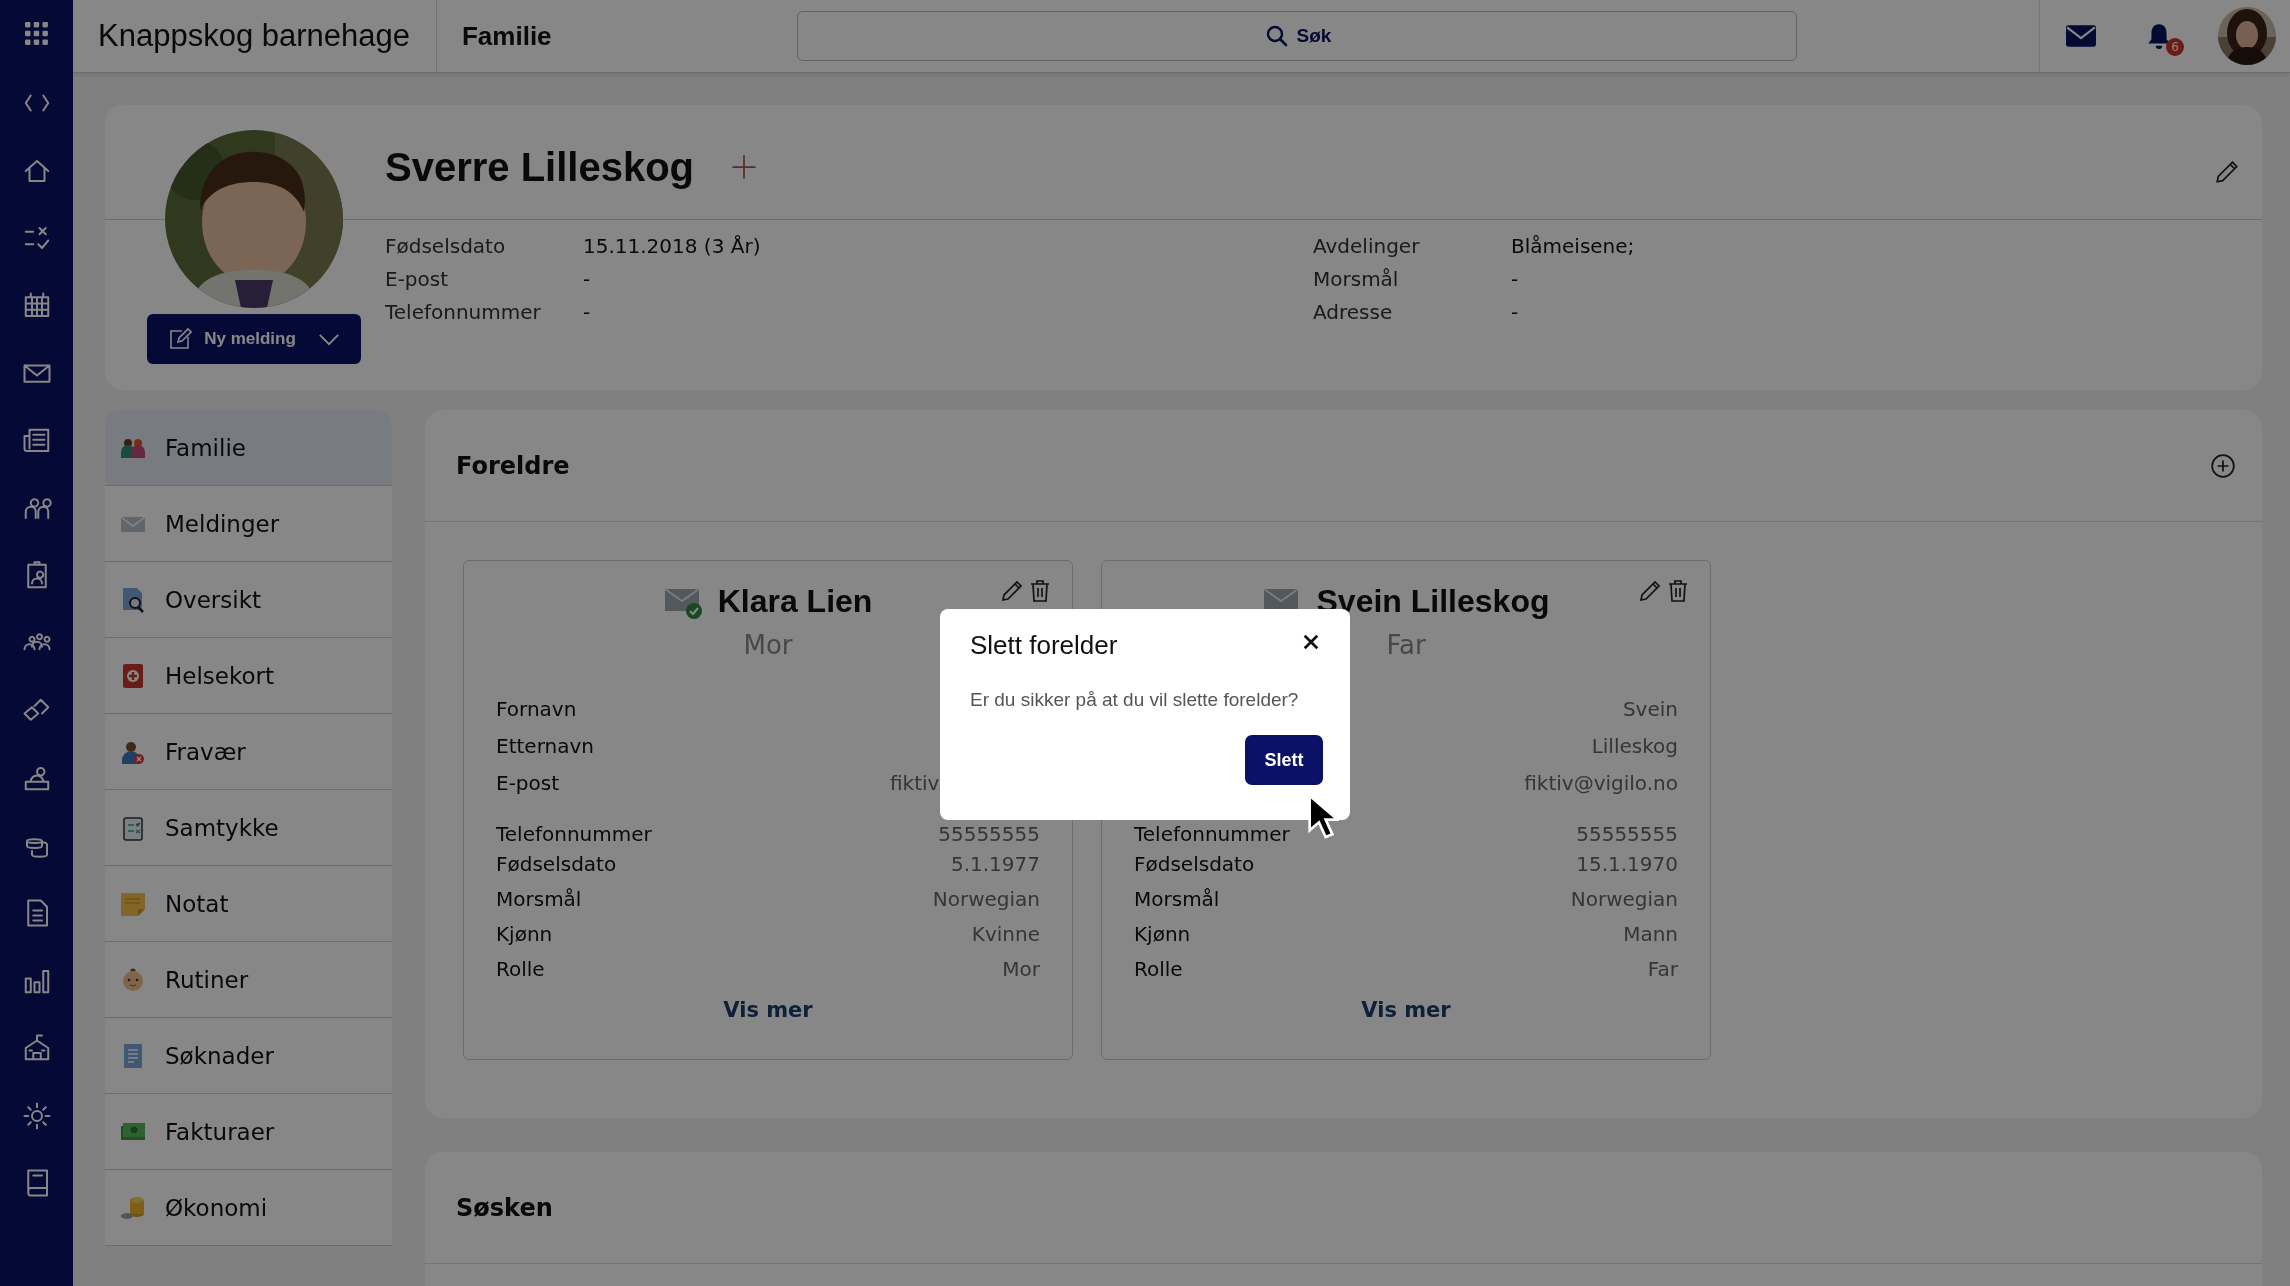 The height and width of the screenshot is (1286, 2290). What do you see at coordinates (1277, 36) in the screenshot?
I see `search-icon` at bounding box center [1277, 36].